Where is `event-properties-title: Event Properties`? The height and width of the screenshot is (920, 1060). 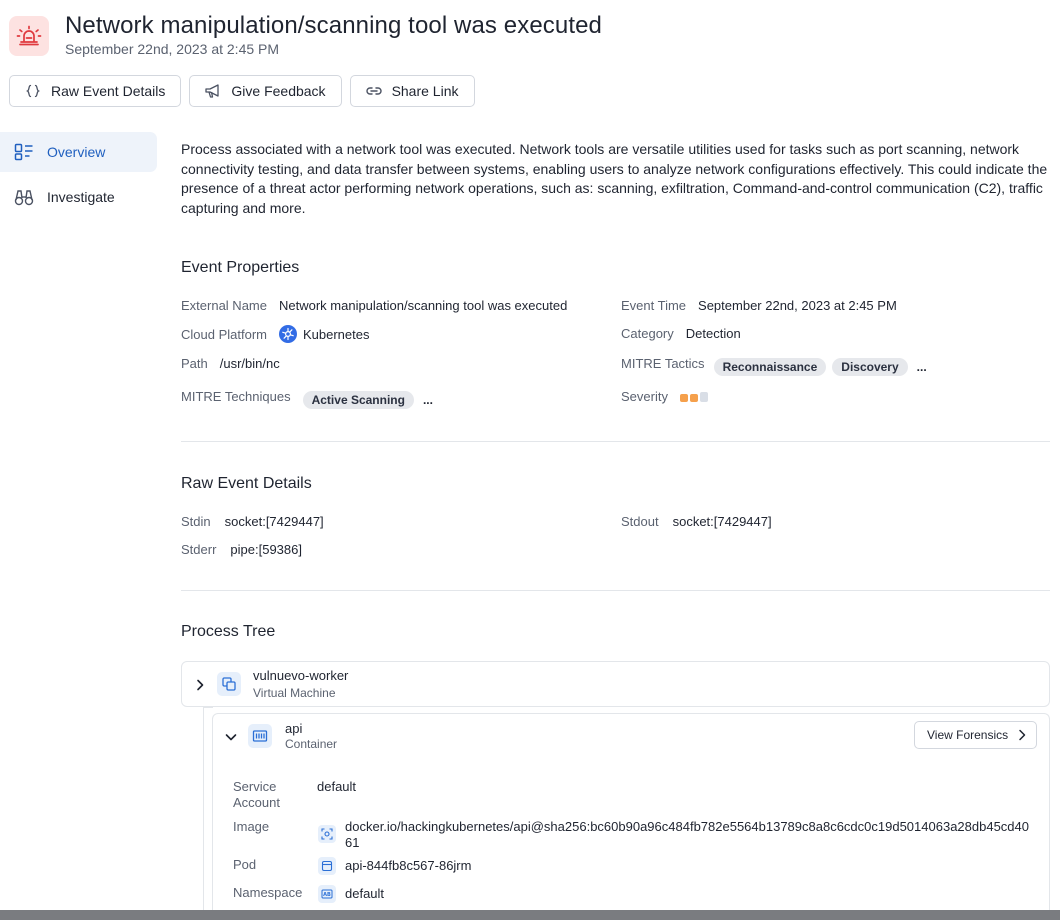 event-properties-title: Event Properties is located at coordinates (240, 267).